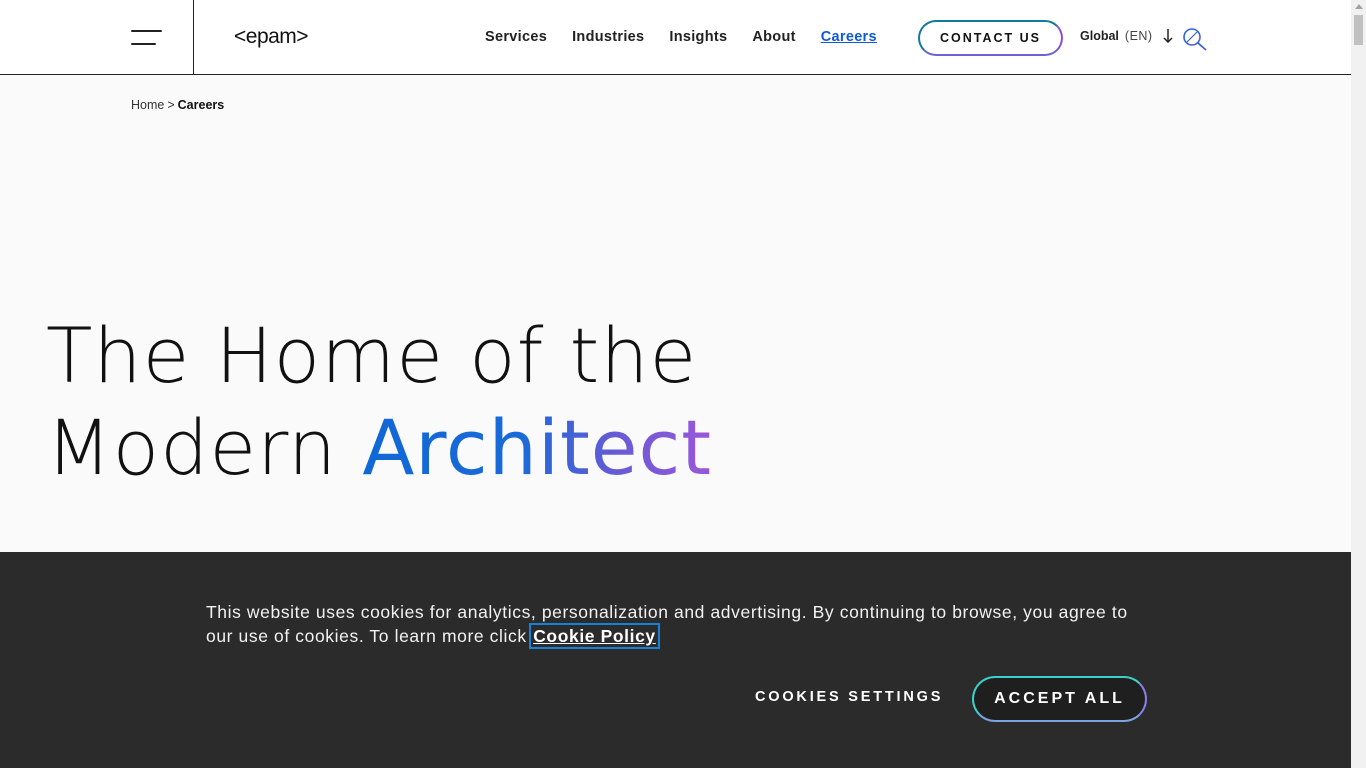 The width and height of the screenshot is (1366, 768). What do you see at coordinates (594, 636) in the screenshot?
I see `cookie-policy-link: Cookie Policy` at bounding box center [594, 636].